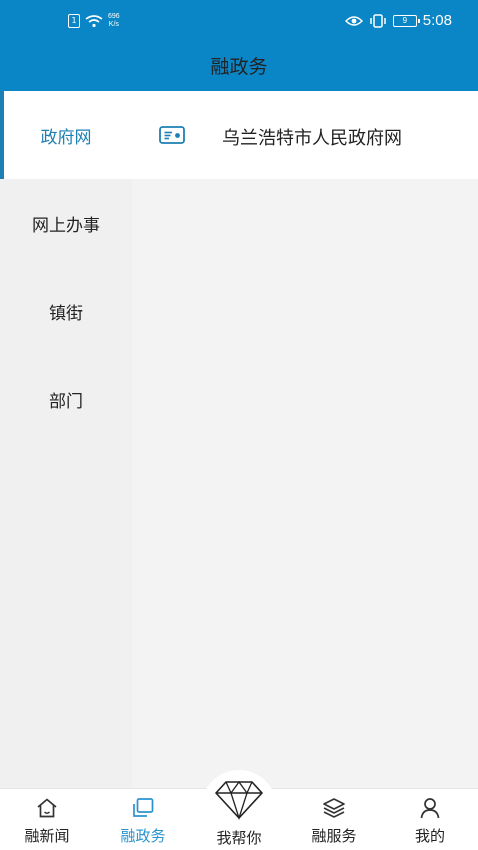 The height and width of the screenshot is (850, 478). Describe the element at coordinates (239, 800) in the screenshot. I see `diamond-icon` at that location.